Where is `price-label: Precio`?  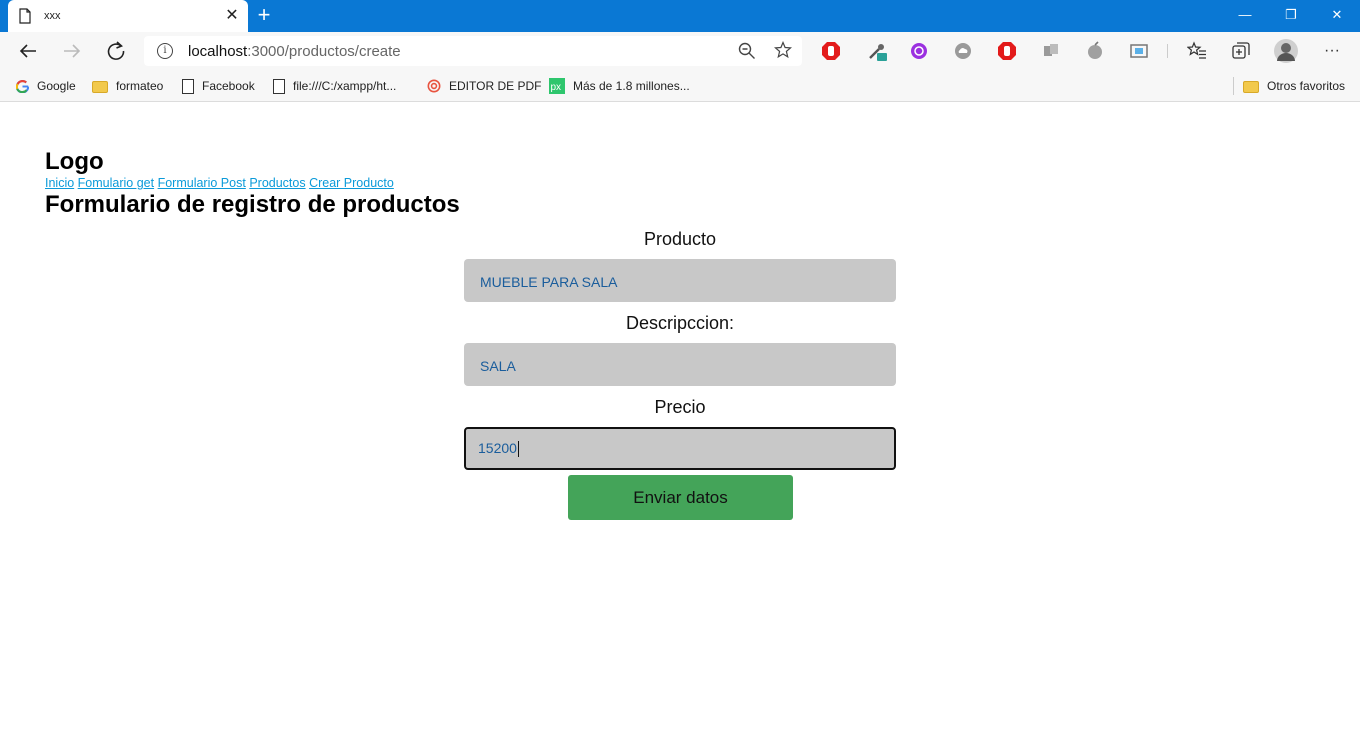
price-label: Precio is located at coordinates (680, 407).